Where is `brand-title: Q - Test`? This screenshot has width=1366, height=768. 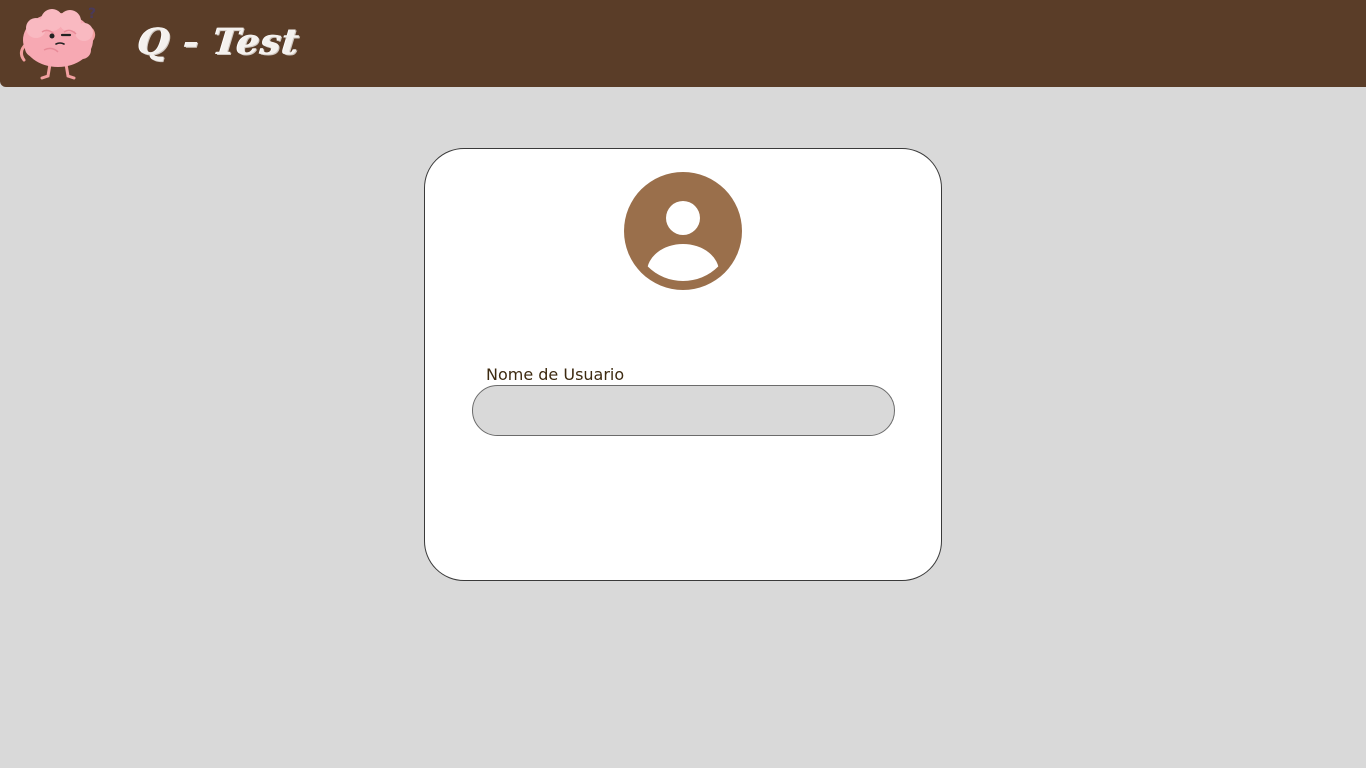 brand-title: Q - Test is located at coordinates (219, 42).